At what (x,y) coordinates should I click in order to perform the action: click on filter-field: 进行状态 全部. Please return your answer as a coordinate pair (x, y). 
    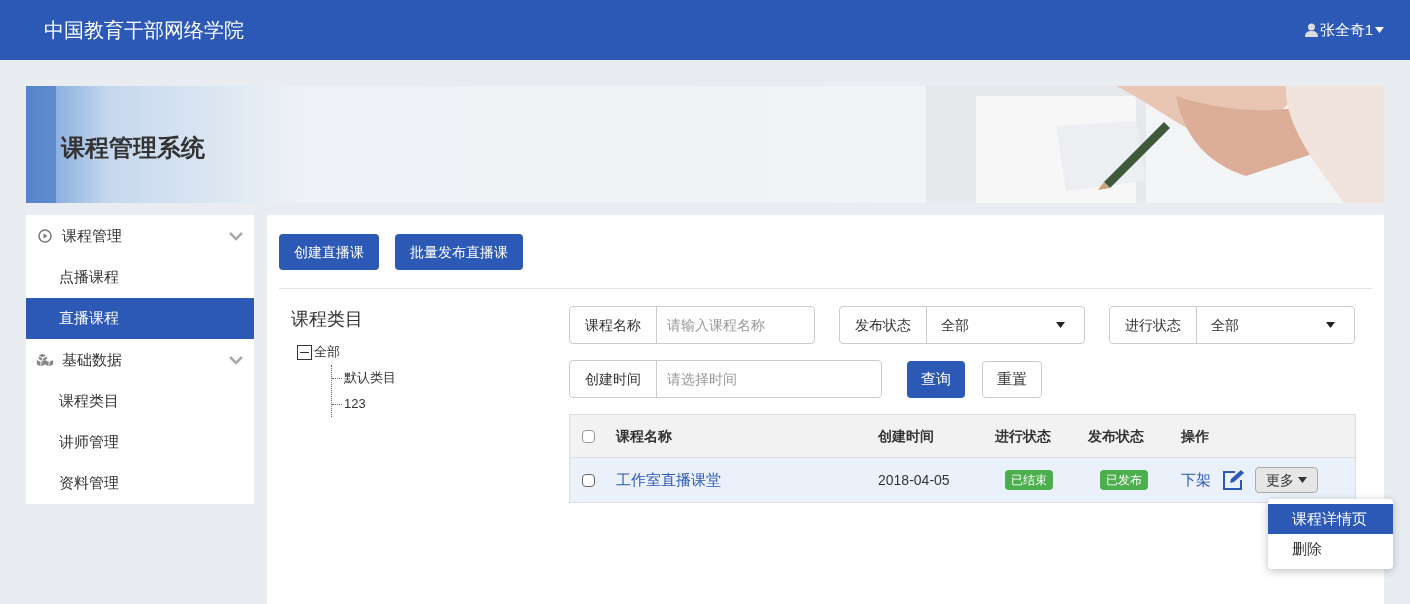
    Looking at the image, I should click on (1232, 325).